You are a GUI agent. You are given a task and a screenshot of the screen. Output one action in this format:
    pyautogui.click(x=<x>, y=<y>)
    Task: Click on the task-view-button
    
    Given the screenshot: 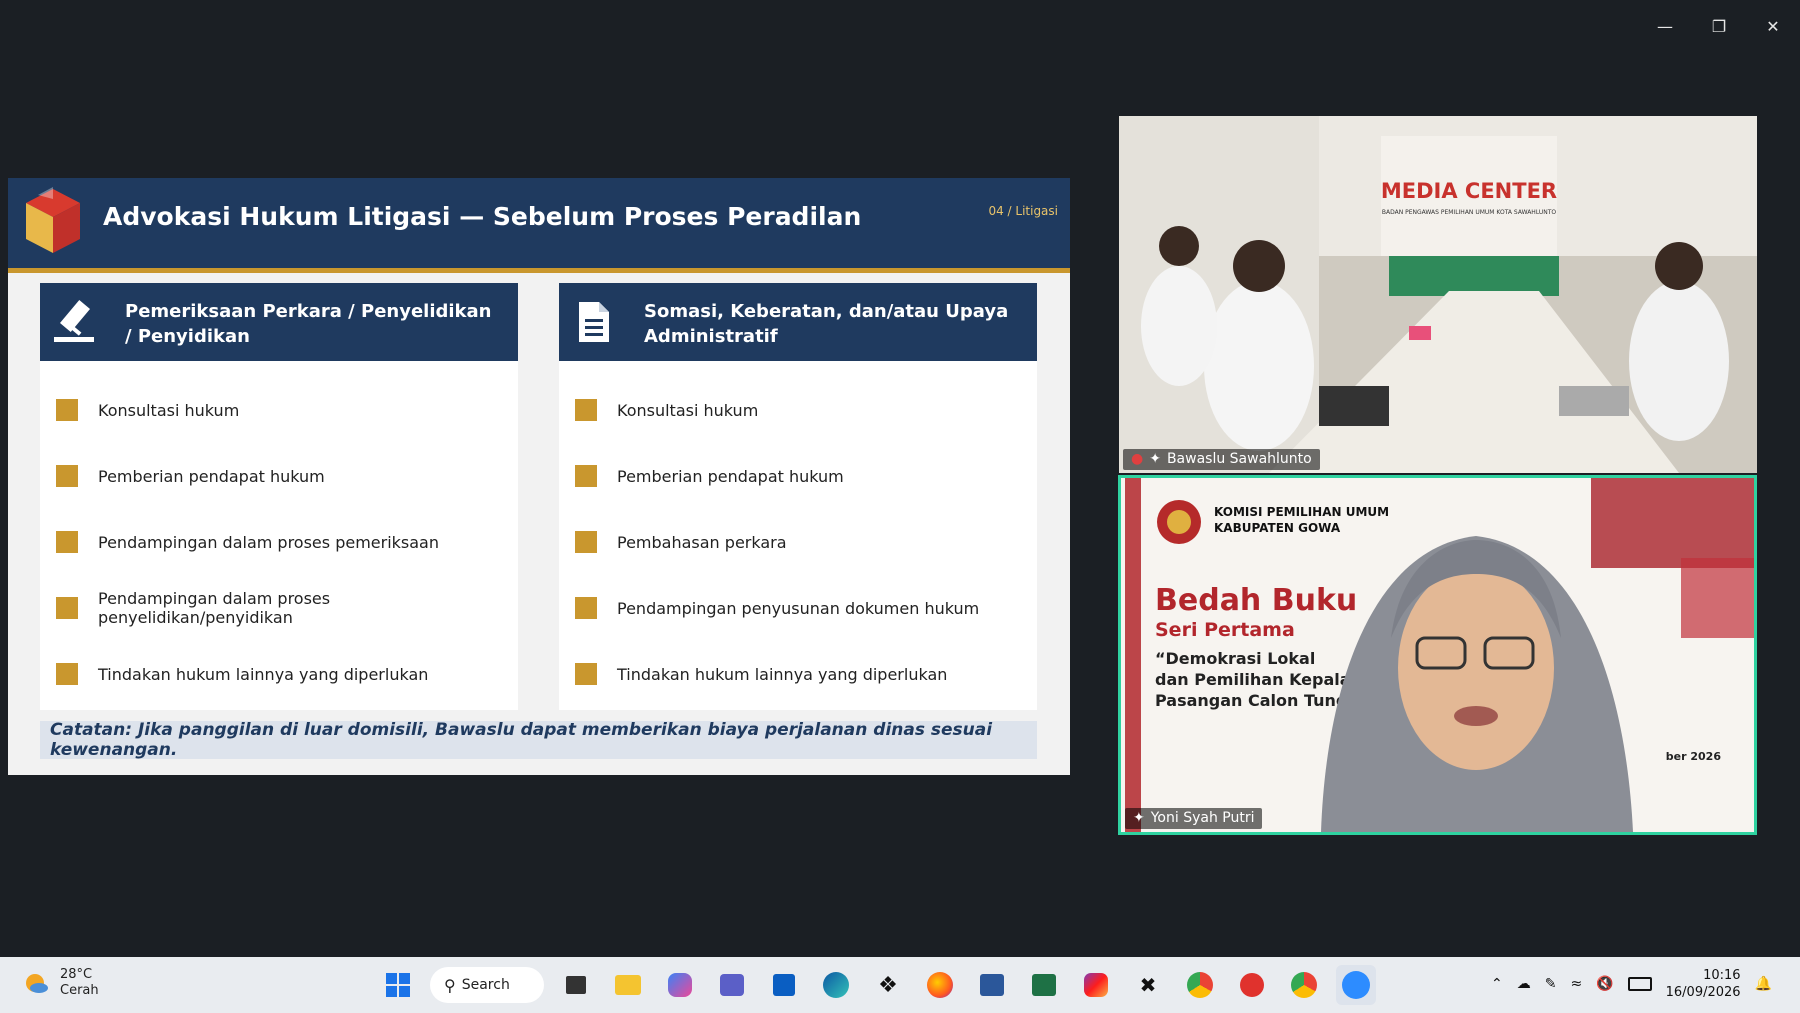 What is the action you would take?
    pyautogui.click(x=576, y=985)
    